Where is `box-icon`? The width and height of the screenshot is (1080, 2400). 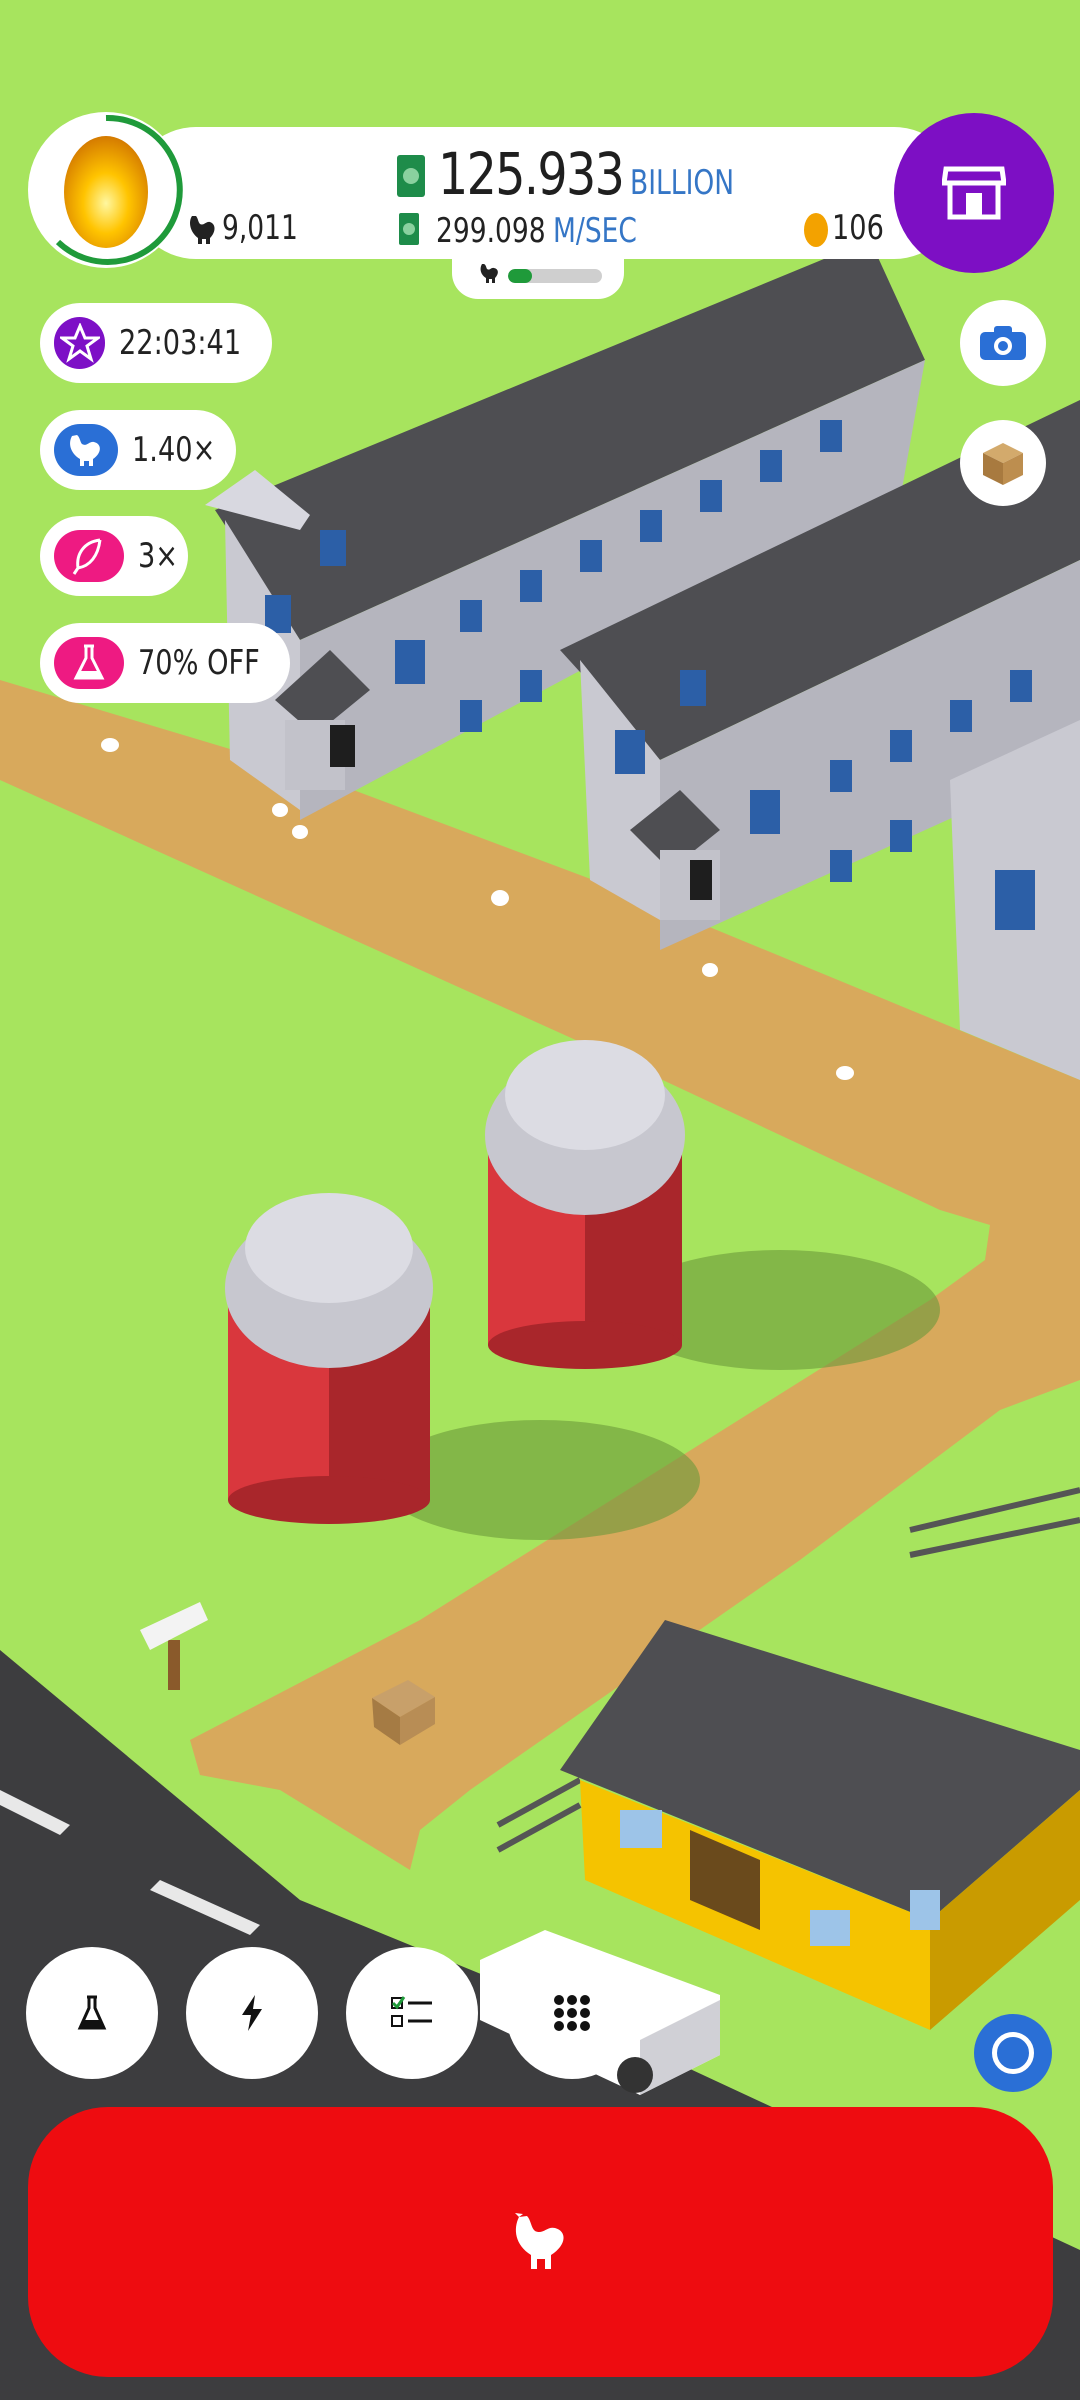 box-icon is located at coordinates (1003, 464).